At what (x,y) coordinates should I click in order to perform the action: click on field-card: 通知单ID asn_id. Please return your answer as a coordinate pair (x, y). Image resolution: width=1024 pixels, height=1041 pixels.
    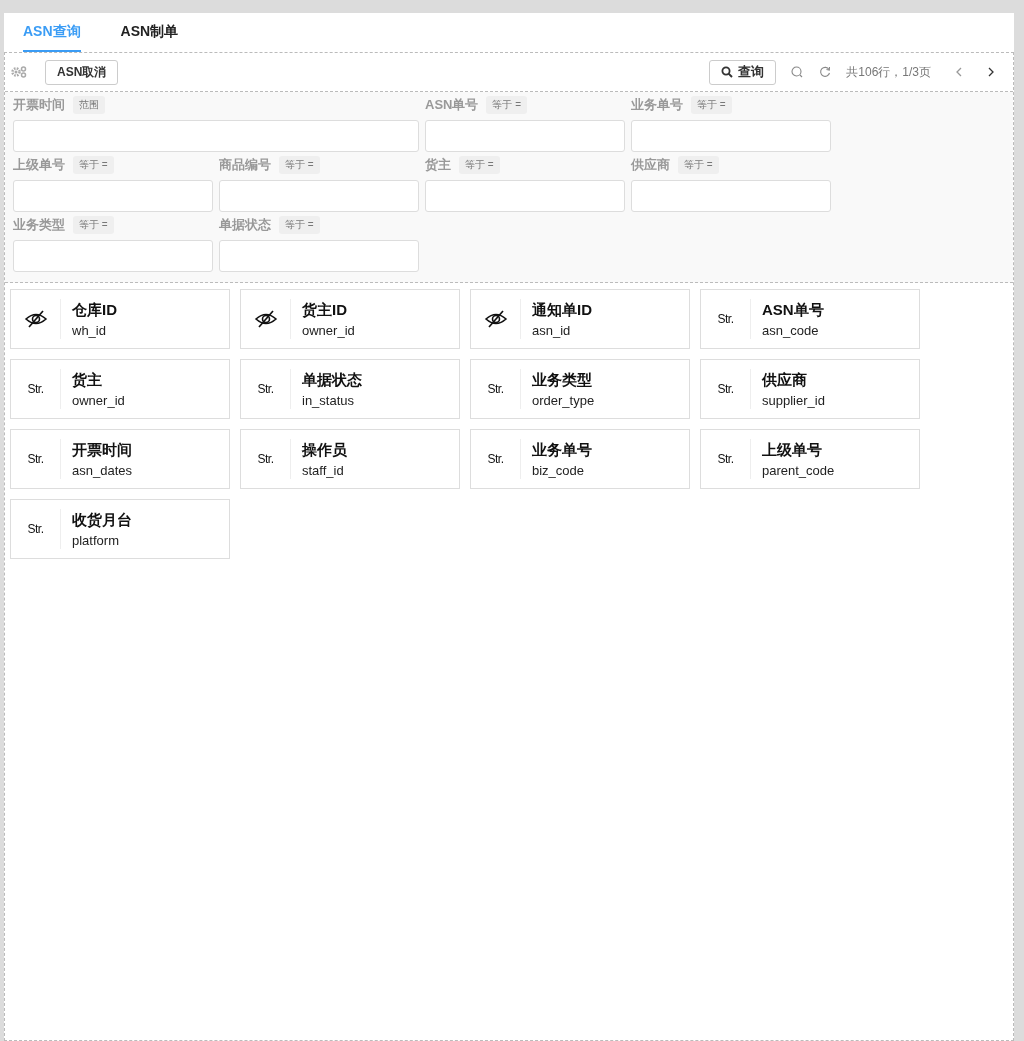
    Looking at the image, I should click on (580, 319).